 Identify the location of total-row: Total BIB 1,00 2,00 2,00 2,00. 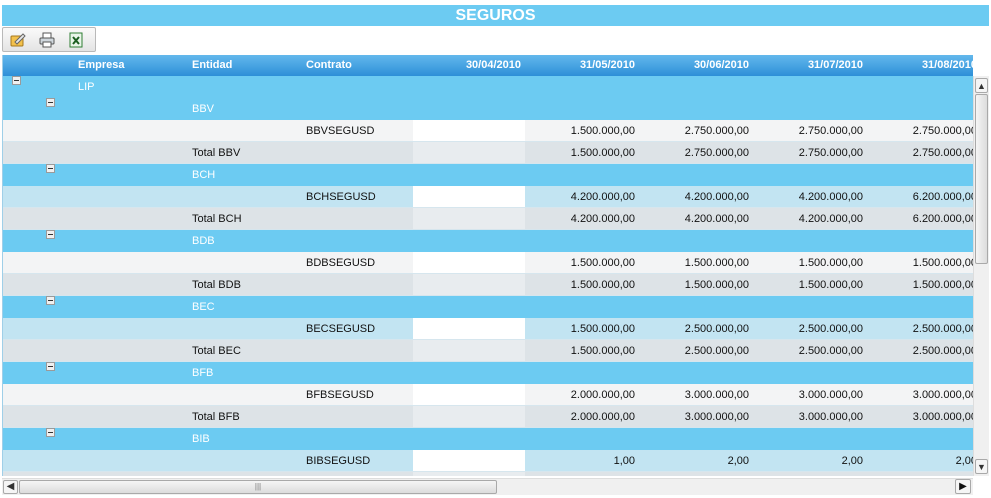
(488, 474).